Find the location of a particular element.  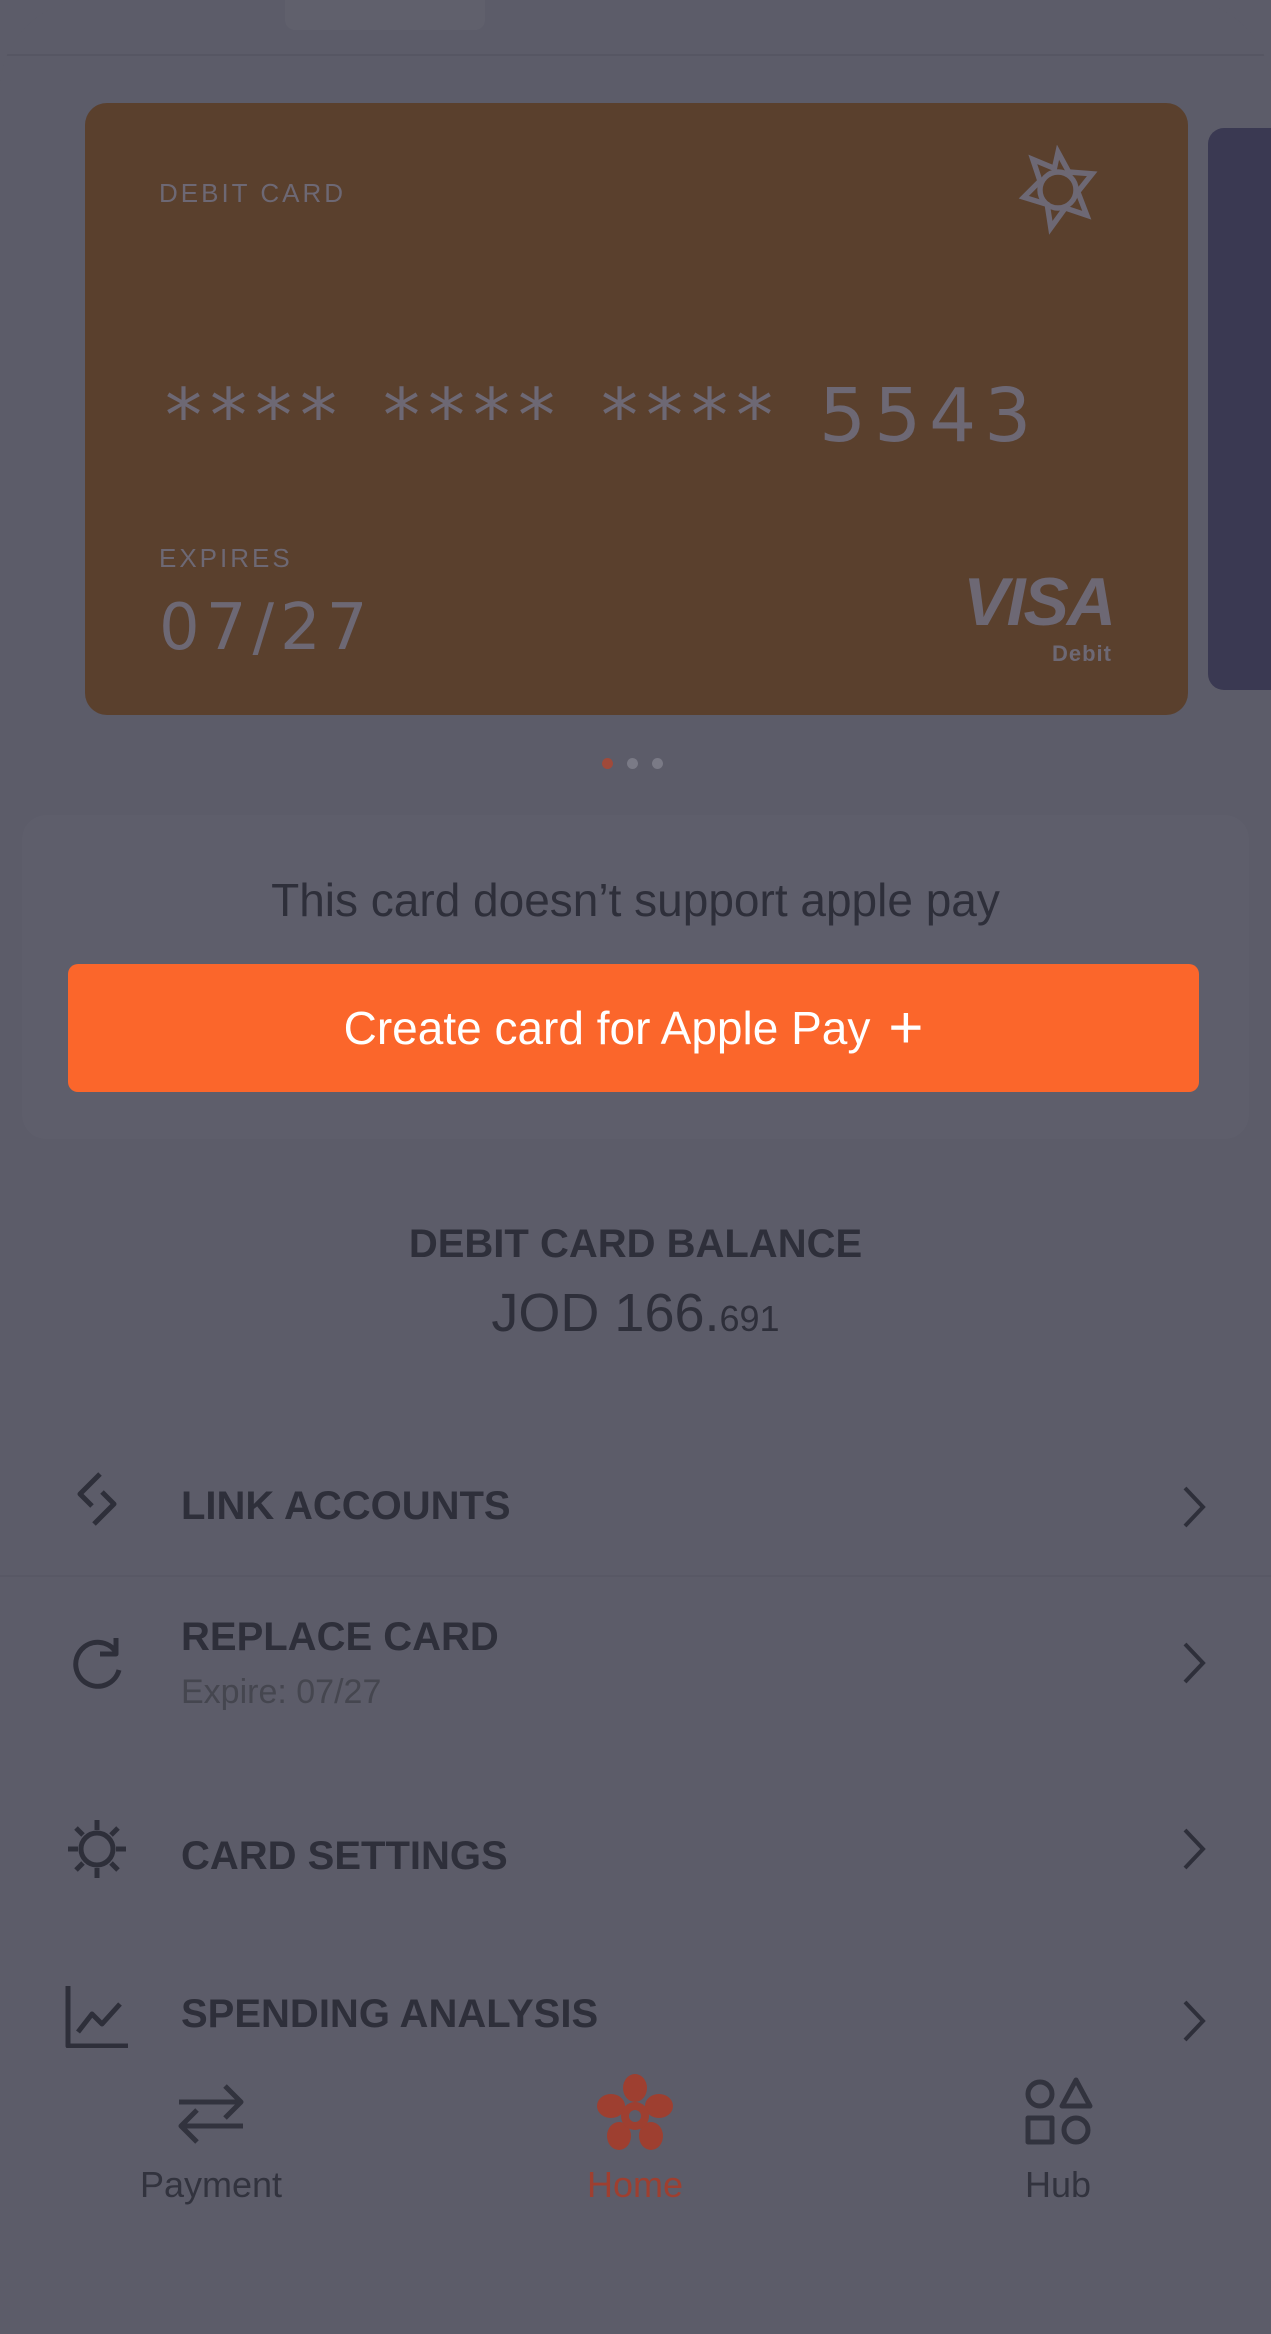

card-number: **** **** **** 5543 is located at coordinates (602, 416).